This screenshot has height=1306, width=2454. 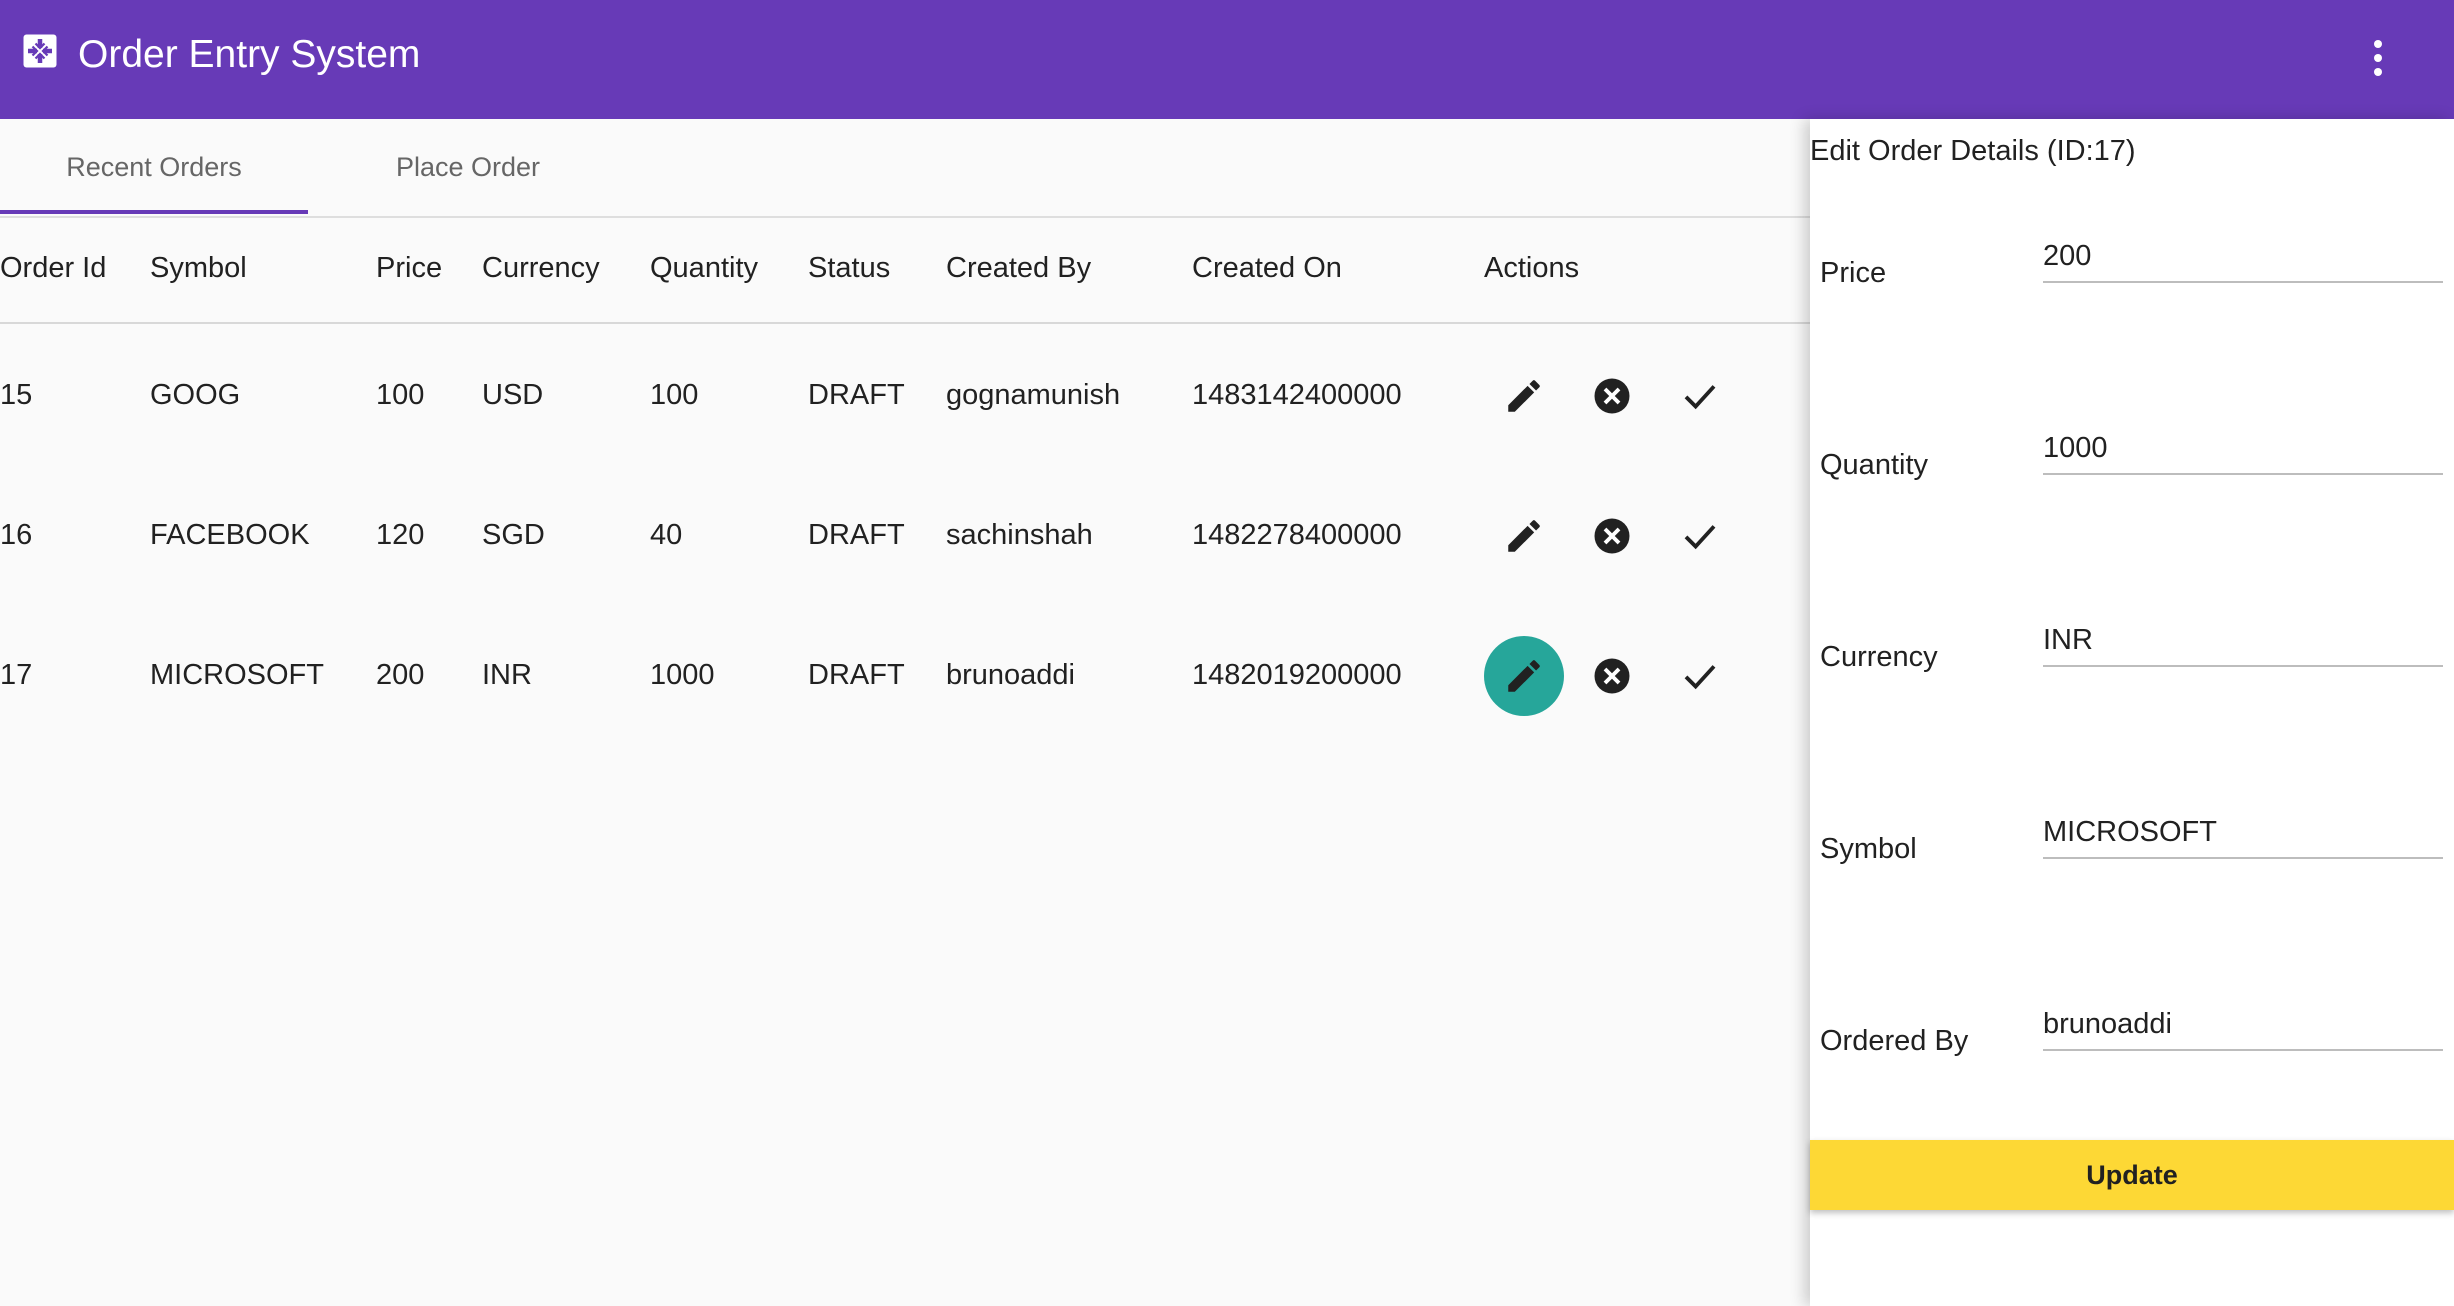 I want to click on cell-symbol: GOOG, so click(x=195, y=395).